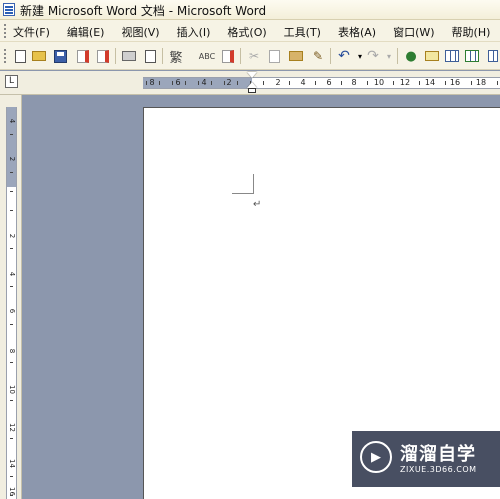  I want to click on menu-bar-grip, so click(5, 31).